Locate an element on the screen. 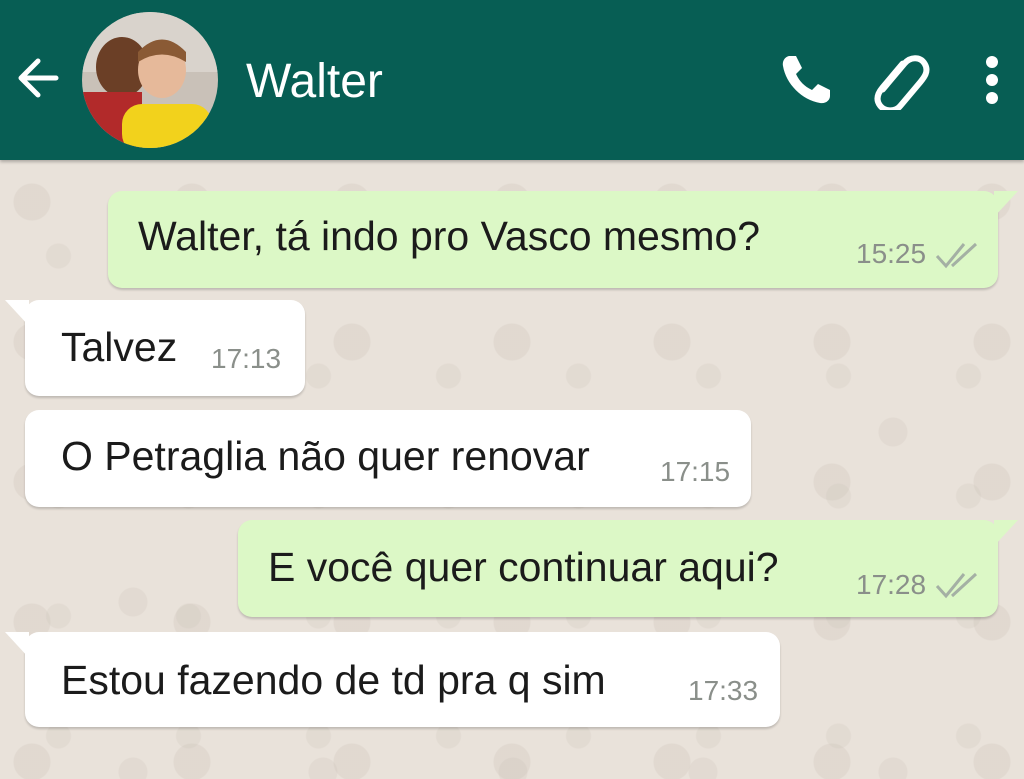 The width and height of the screenshot is (1024, 779). message-bubble-received: Estou fazendo de td pra q sim 17:33 is located at coordinates (392, 679).